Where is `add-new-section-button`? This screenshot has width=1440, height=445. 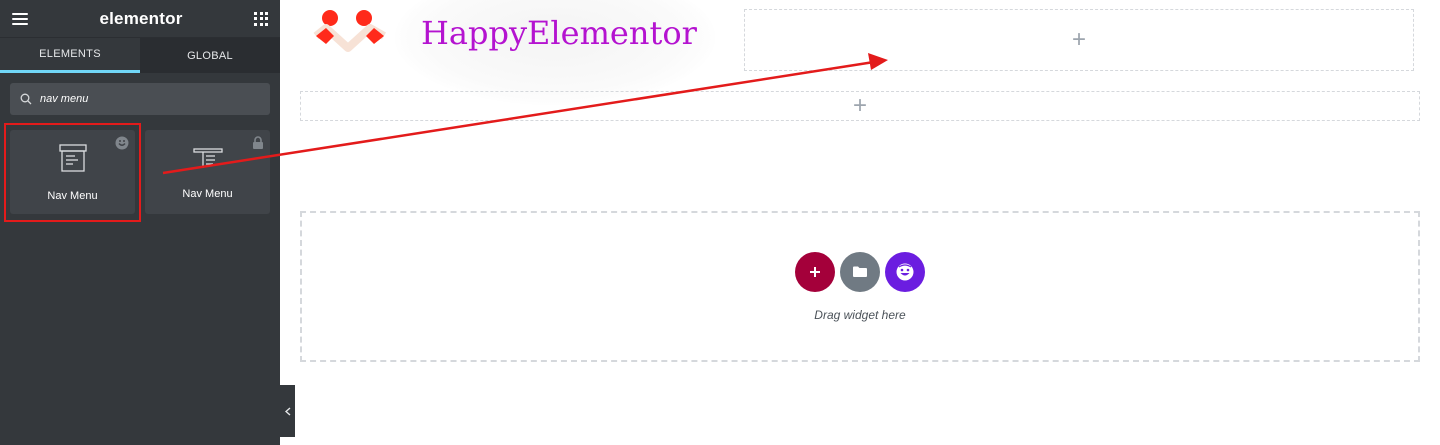
add-new-section-button is located at coordinates (815, 271).